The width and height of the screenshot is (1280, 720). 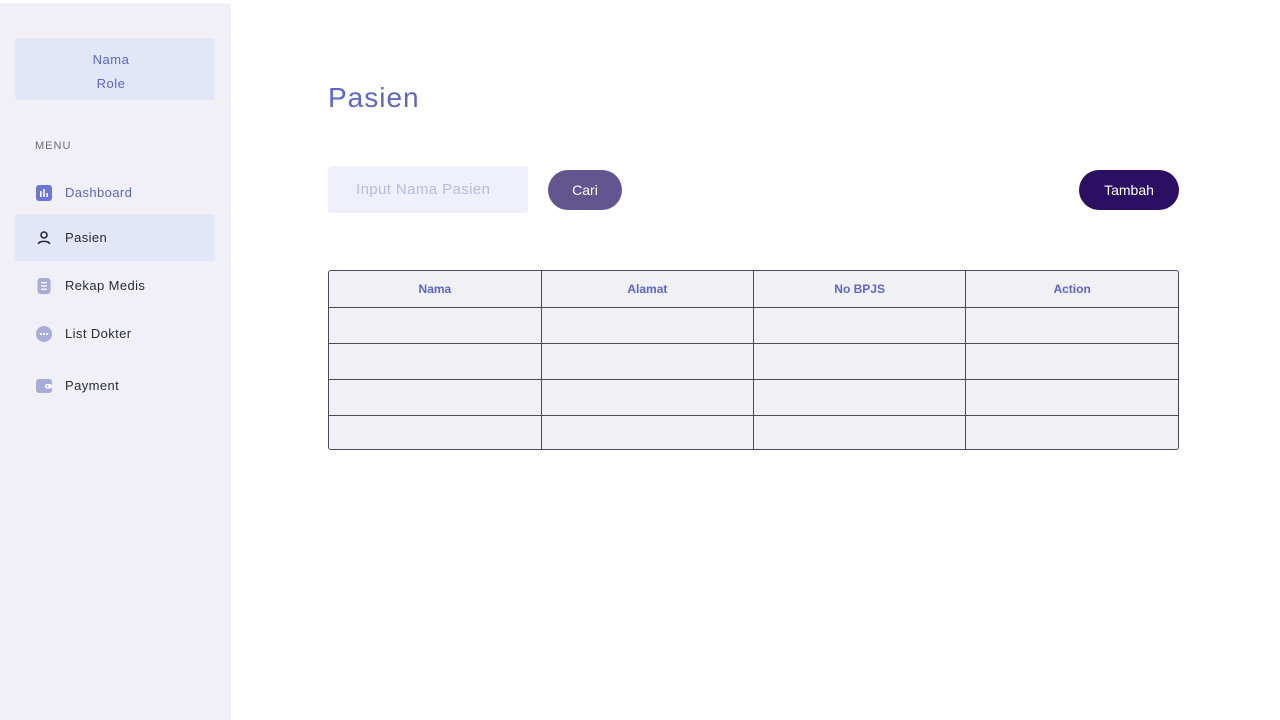 I want to click on wallet-icon, so click(x=44, y=386).